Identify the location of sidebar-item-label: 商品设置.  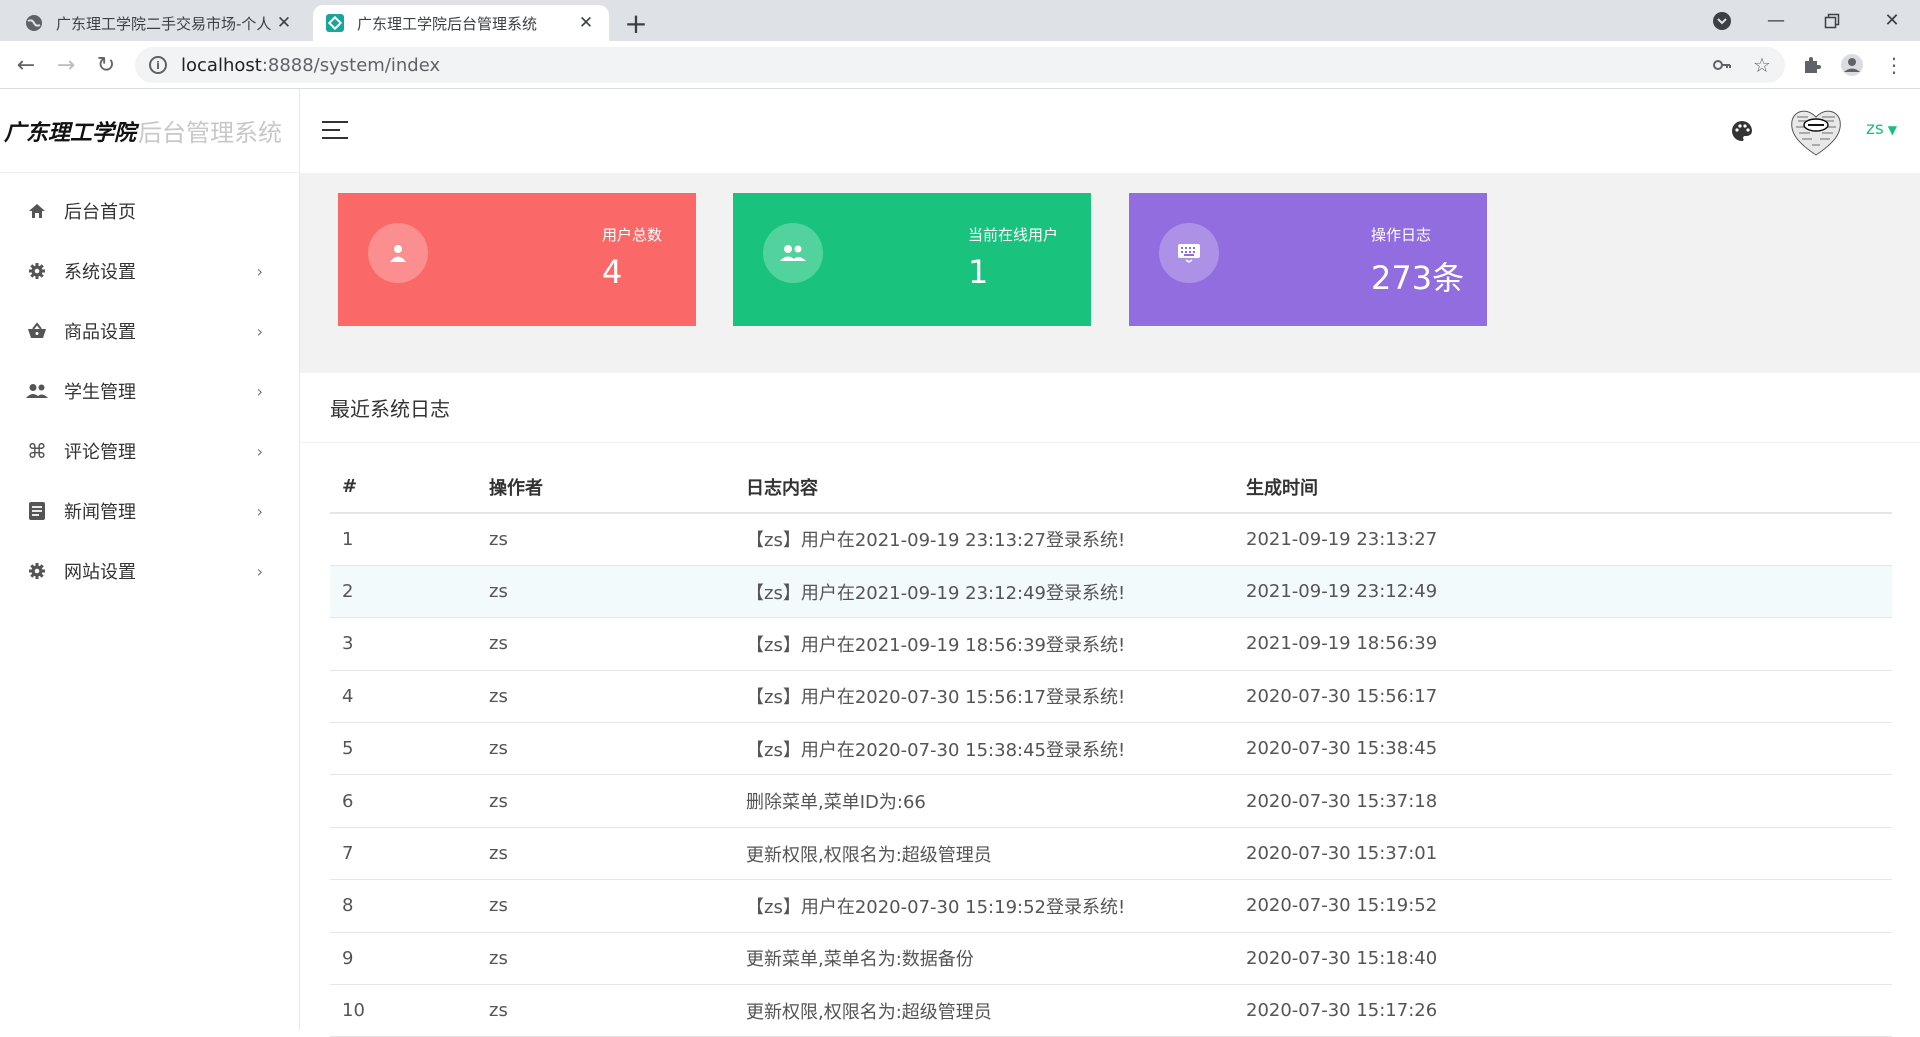
(100, 332).